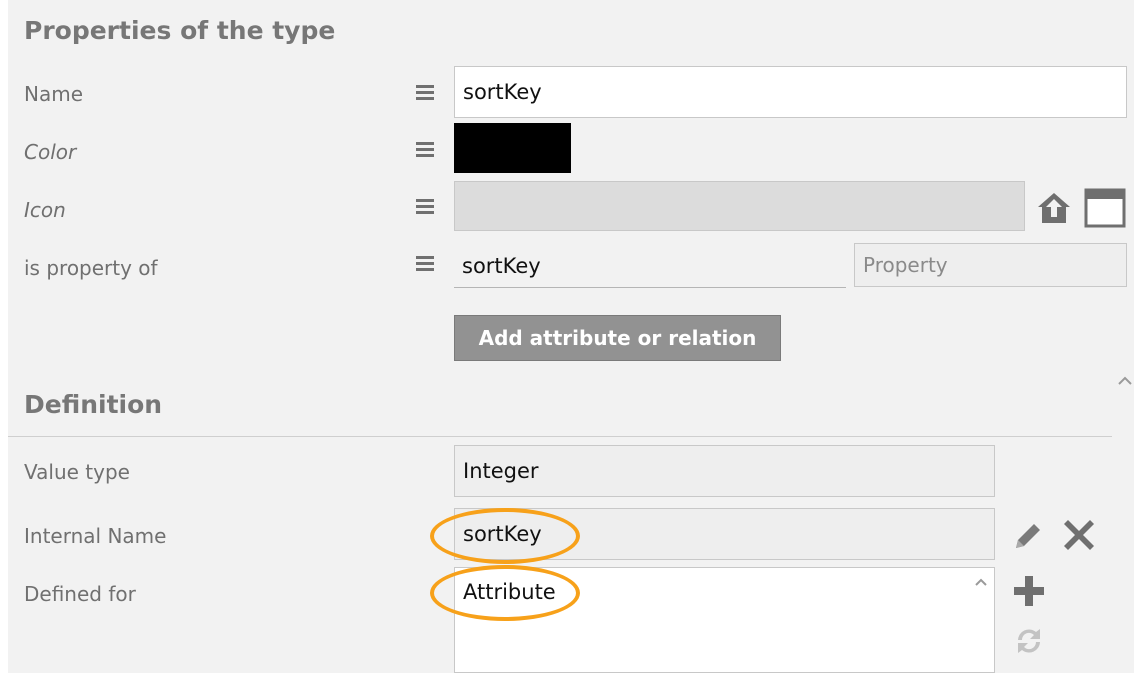  Describe the element at coordinates (80, 594) in the screenshot. I see `defined-for-label: Defined for` at that location.